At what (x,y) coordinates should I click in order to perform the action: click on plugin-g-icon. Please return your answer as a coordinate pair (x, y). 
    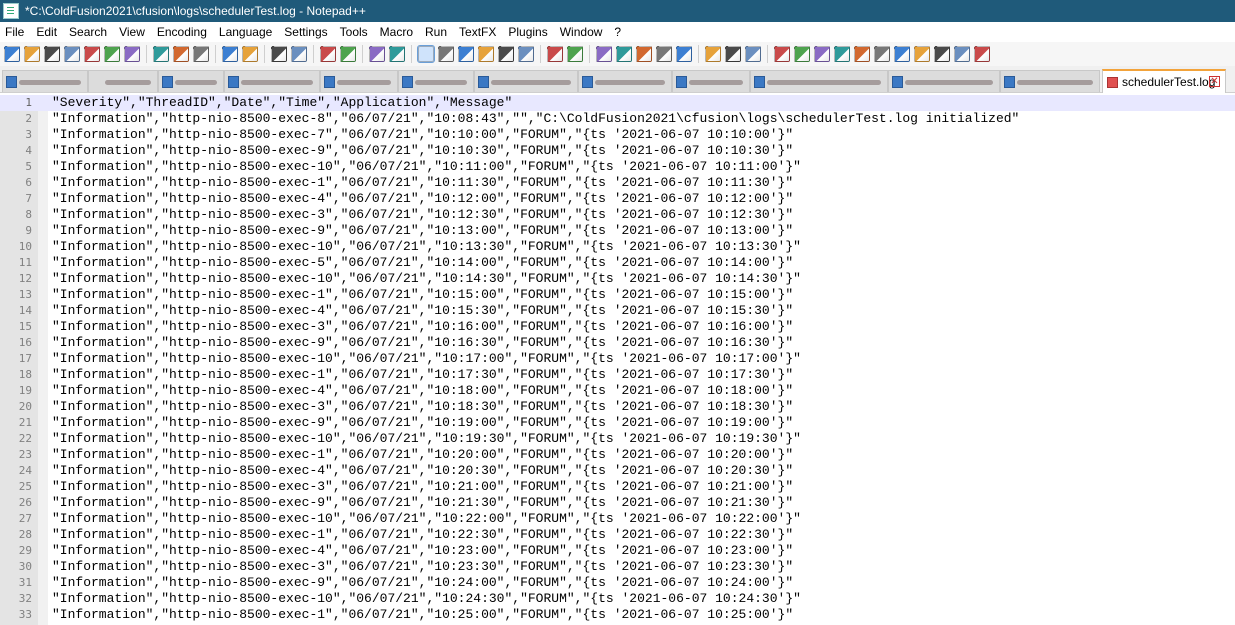
    Looking at the image, I should click on (902, 54).